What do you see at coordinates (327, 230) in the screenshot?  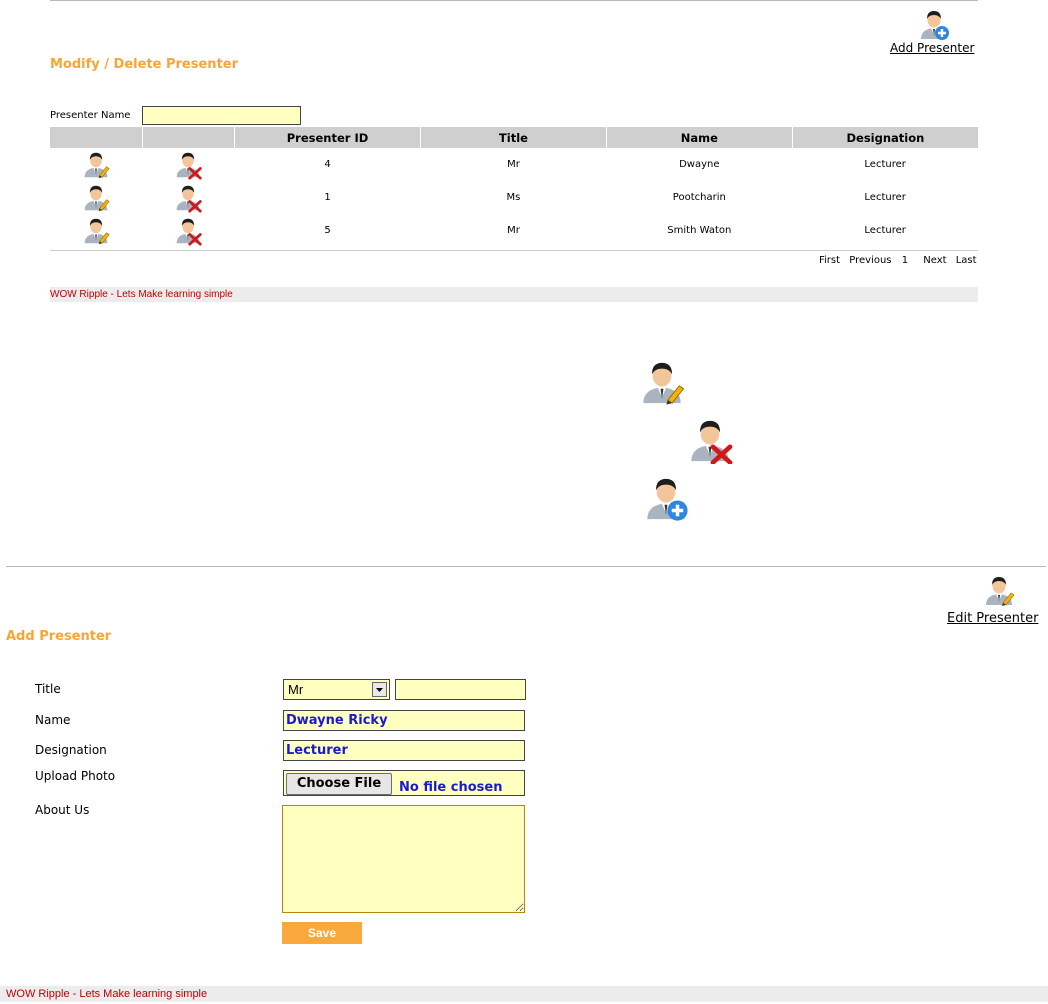 I see `cell-presenter-id: 5` at bounding box center [327, 230].